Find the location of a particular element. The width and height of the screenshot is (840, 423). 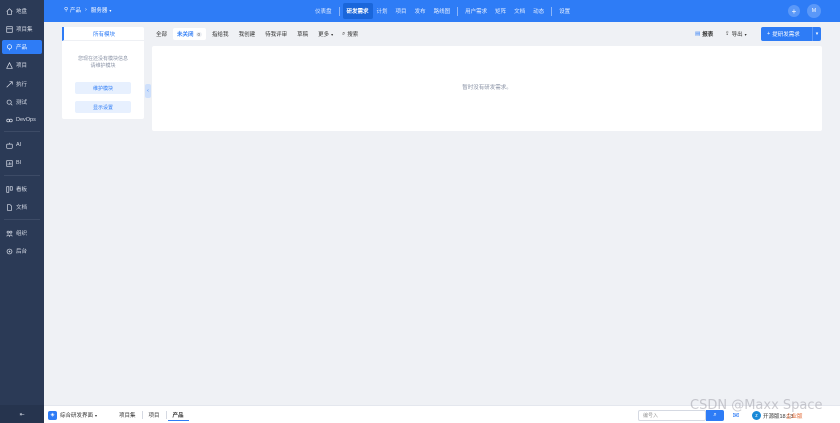

bottom-tabs: 项目集 项目 产品 is located at coordinates (151, 415).